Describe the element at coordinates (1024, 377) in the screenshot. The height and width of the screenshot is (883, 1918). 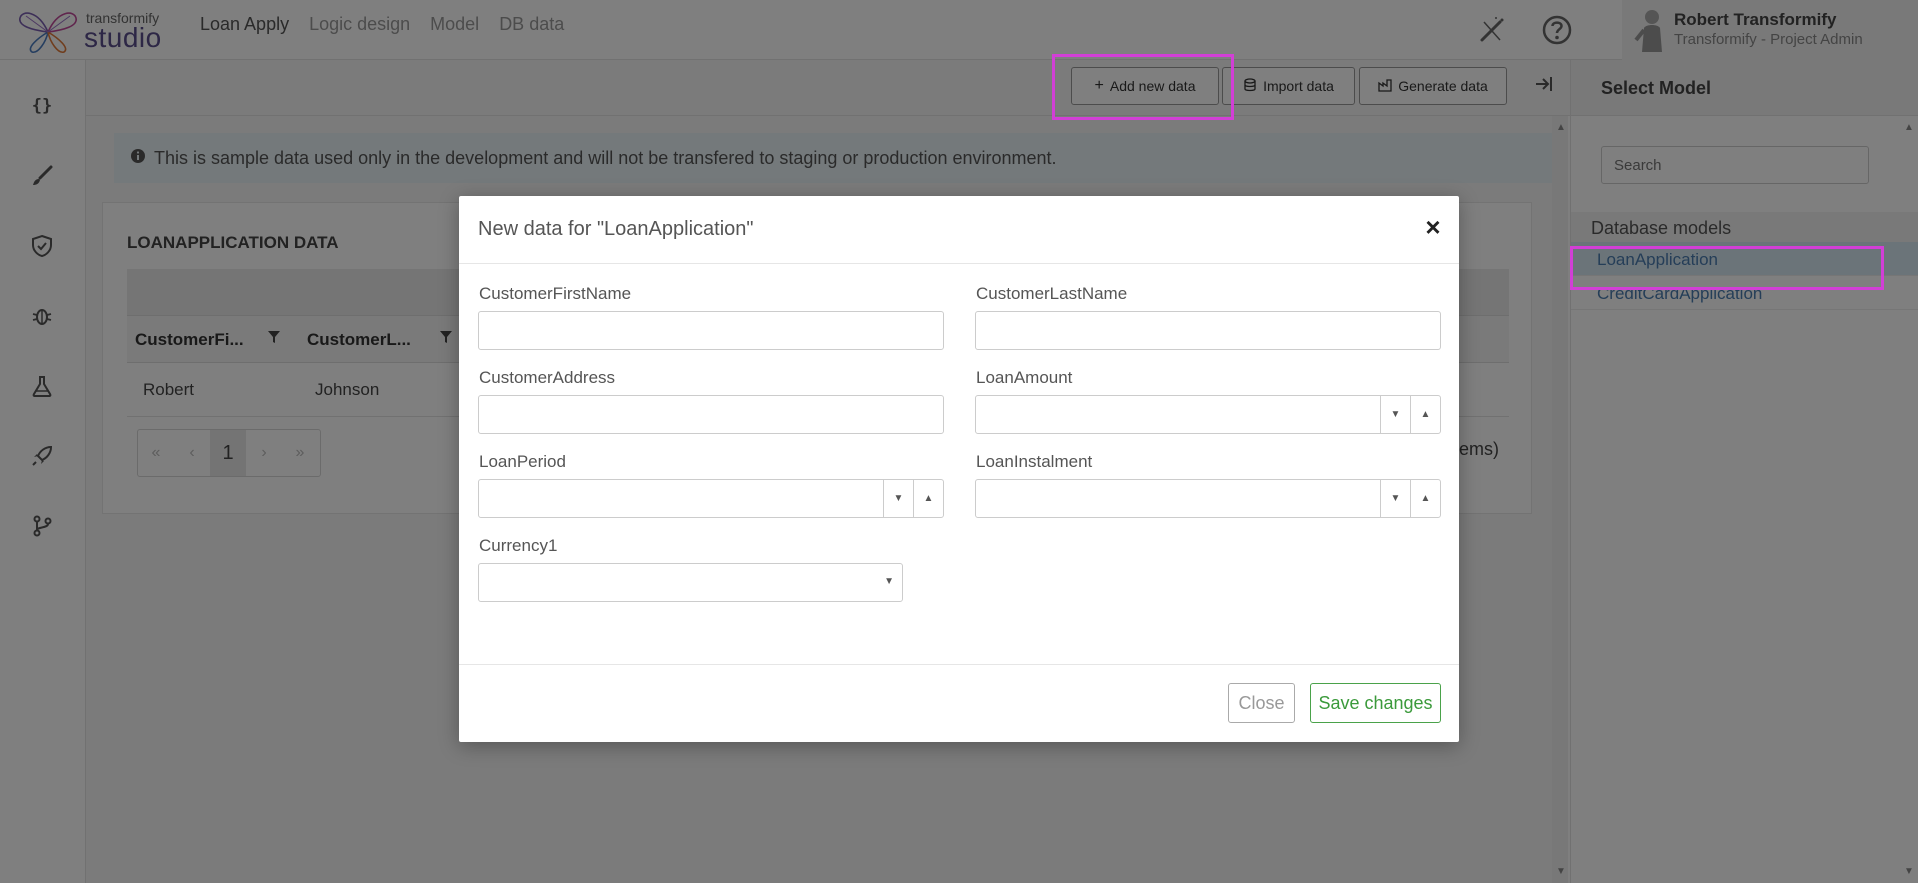
I see `label-loan-amount: LoanAmount` at that location.